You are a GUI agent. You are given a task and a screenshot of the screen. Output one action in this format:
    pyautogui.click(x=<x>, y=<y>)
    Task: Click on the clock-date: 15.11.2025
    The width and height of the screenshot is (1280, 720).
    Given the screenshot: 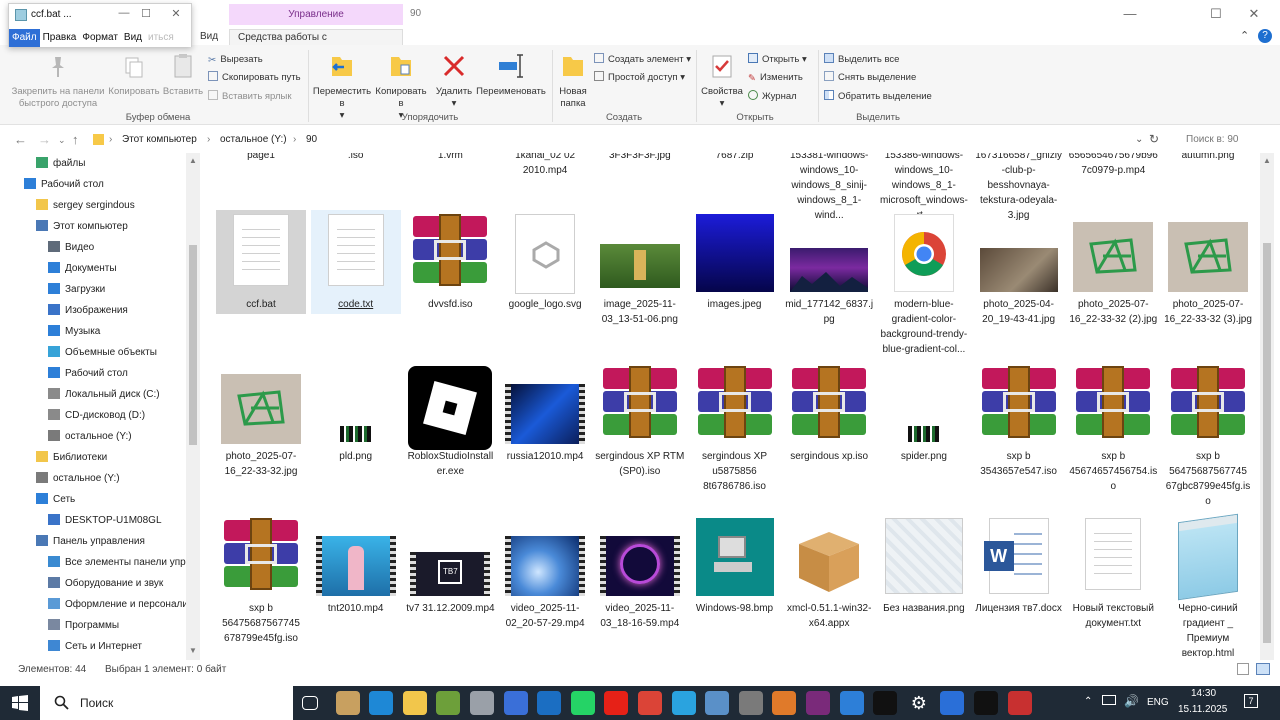 What is the action you would take?
    pyautogui.click(x=1202, y=709)
    